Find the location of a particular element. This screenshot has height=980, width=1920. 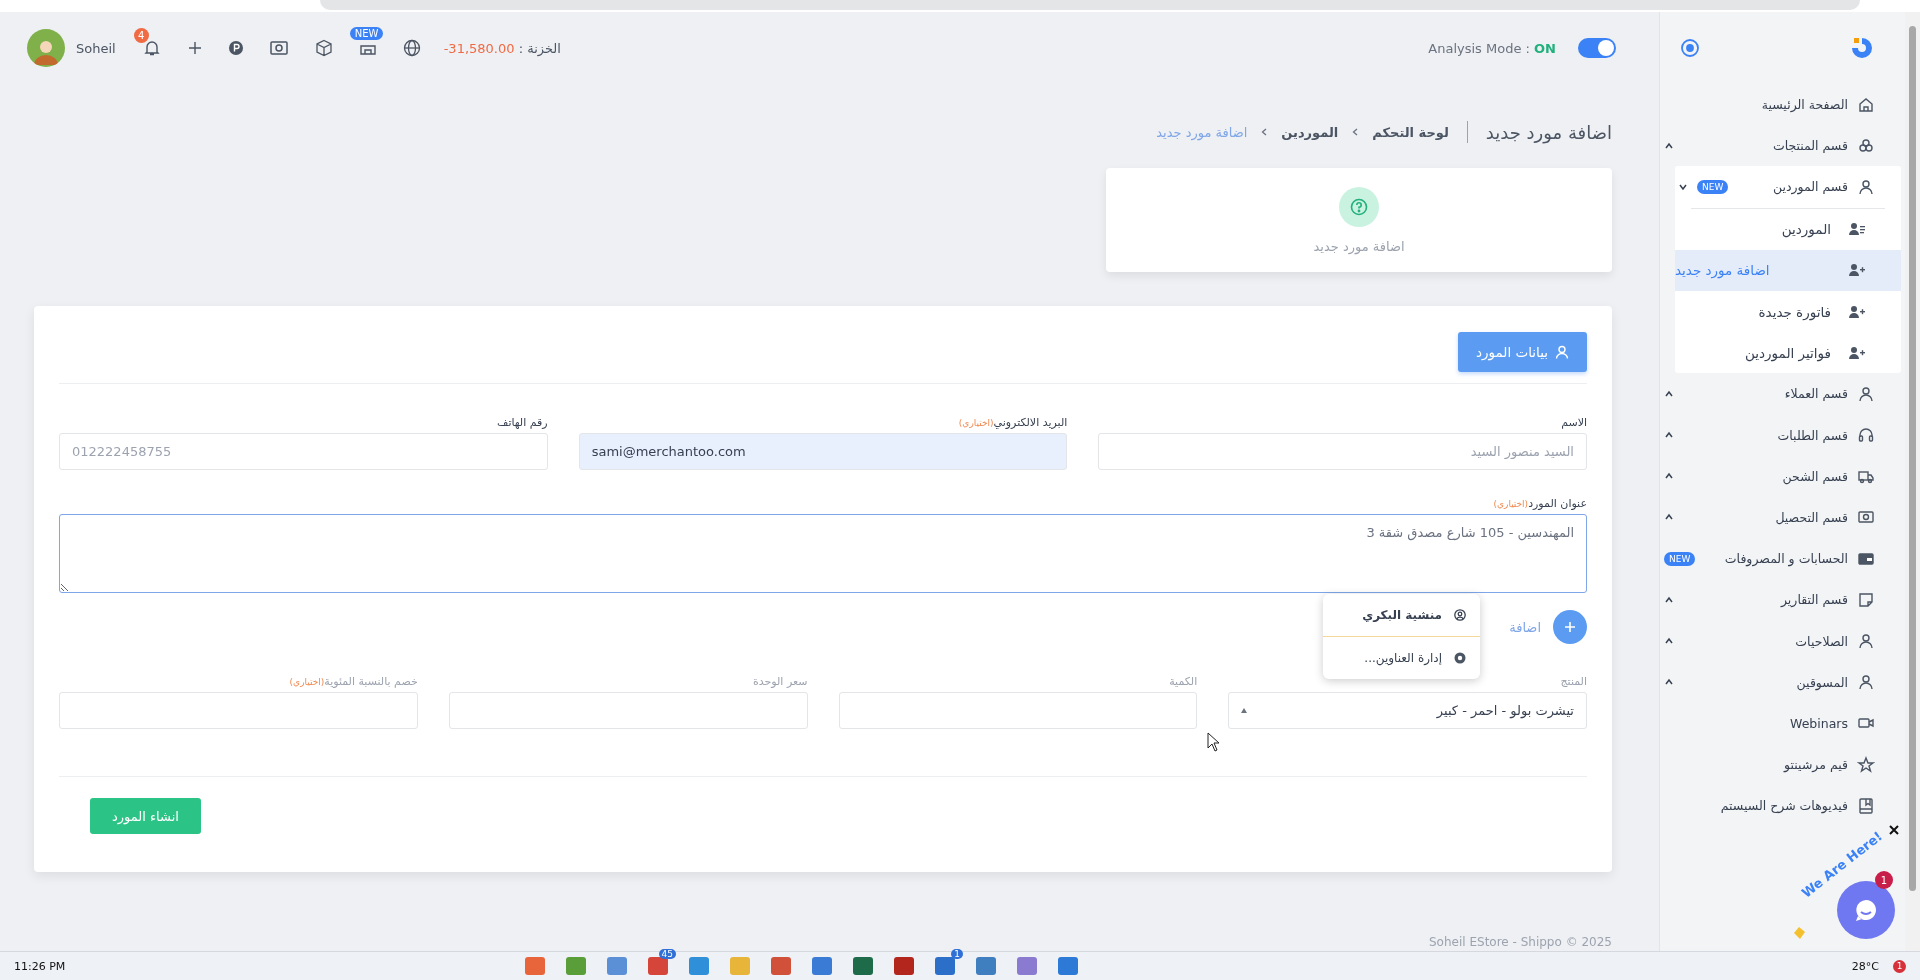

sidebar-item: قيم مرشينتو is located at coordinates (1782, 765).